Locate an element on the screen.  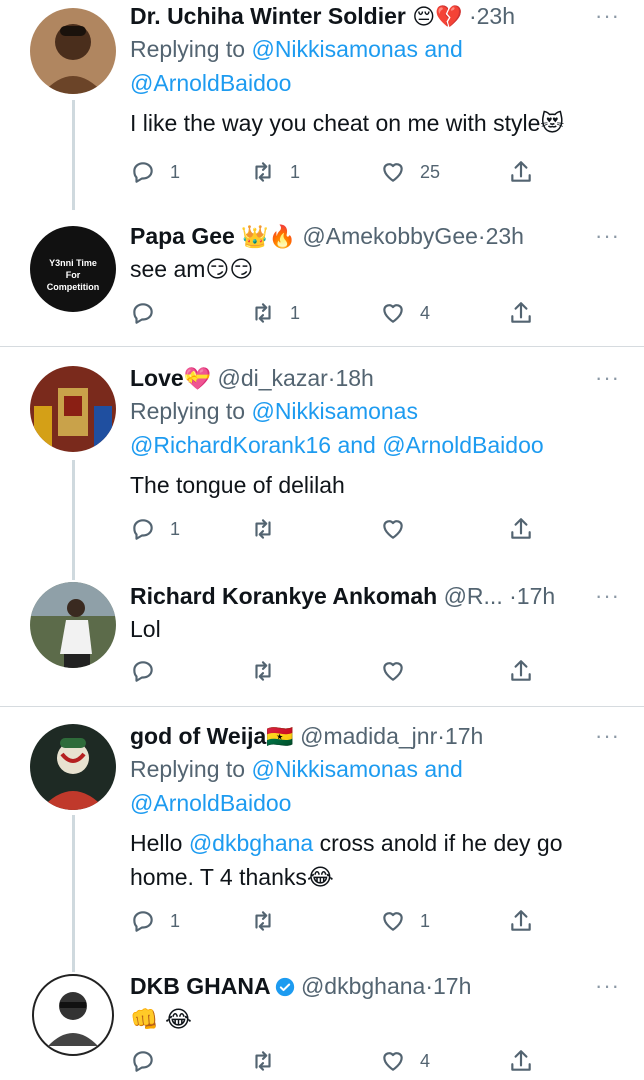
name-emoji: 👑🔥 is located at coordinates (269, 236).